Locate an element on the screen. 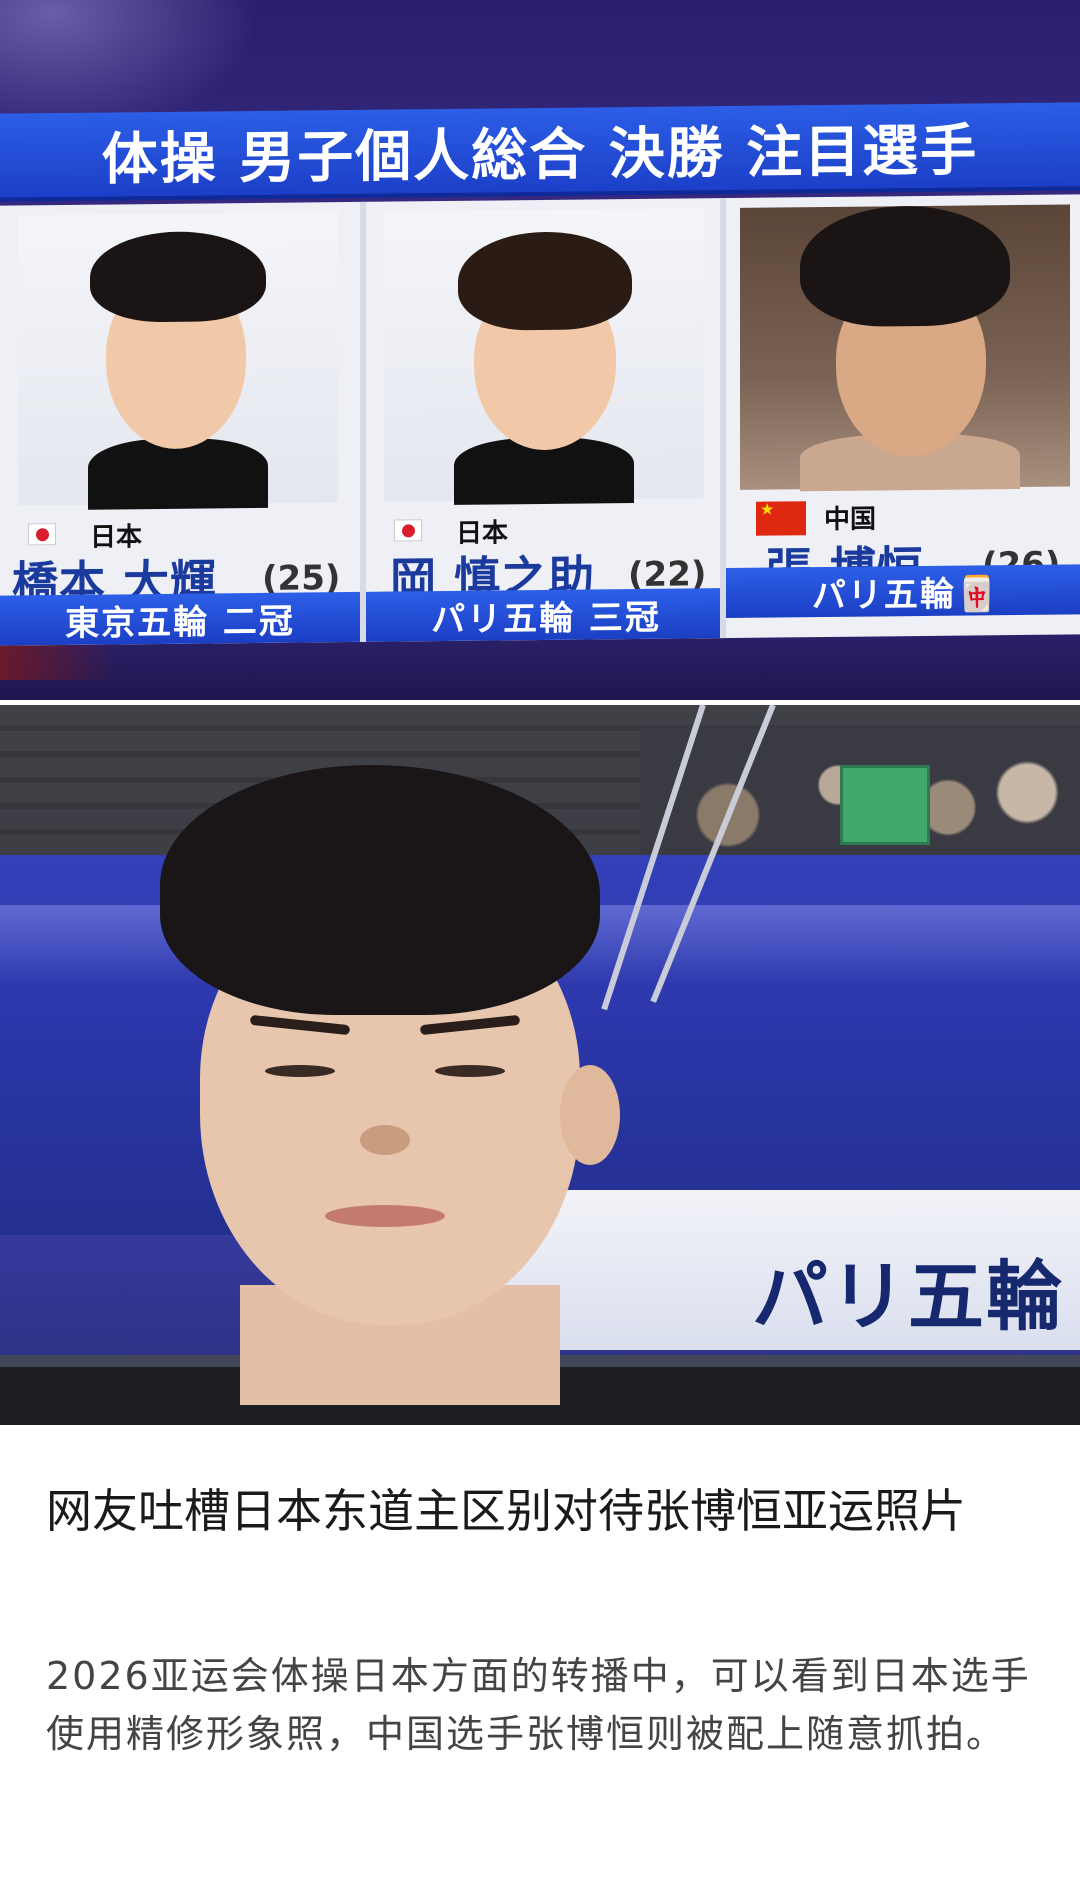  graphic-title: 体操 男子個人総合 決勝 注目選手 is located at coordinates (540, 155).